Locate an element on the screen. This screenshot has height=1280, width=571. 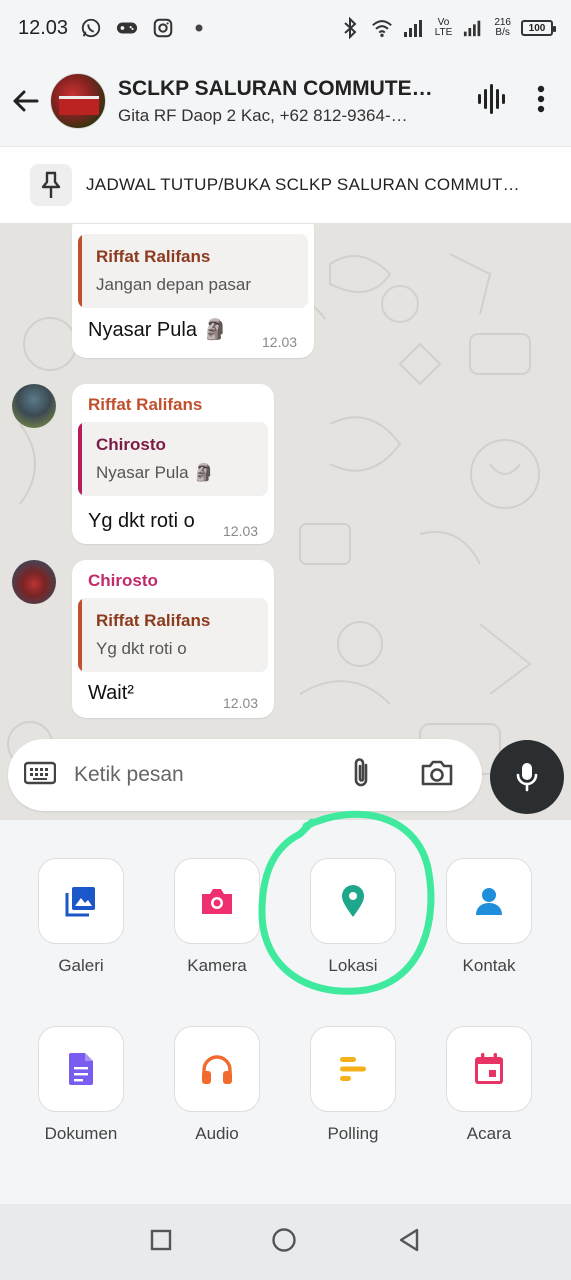
status-bar: 12.03 Vo LTE 216 B/s 100 is located at coordinates (285, 28).